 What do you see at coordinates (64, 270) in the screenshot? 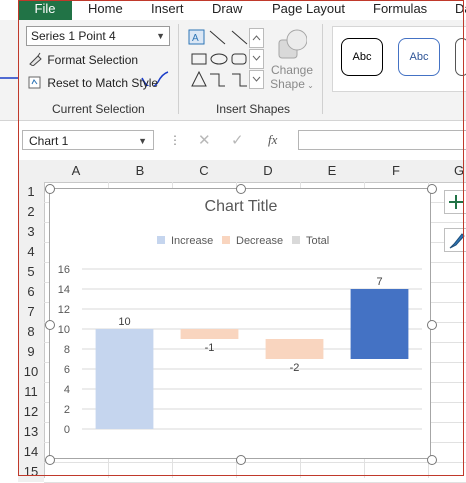
I see `y-tick-label: 16` at bounding box center [64, 270].